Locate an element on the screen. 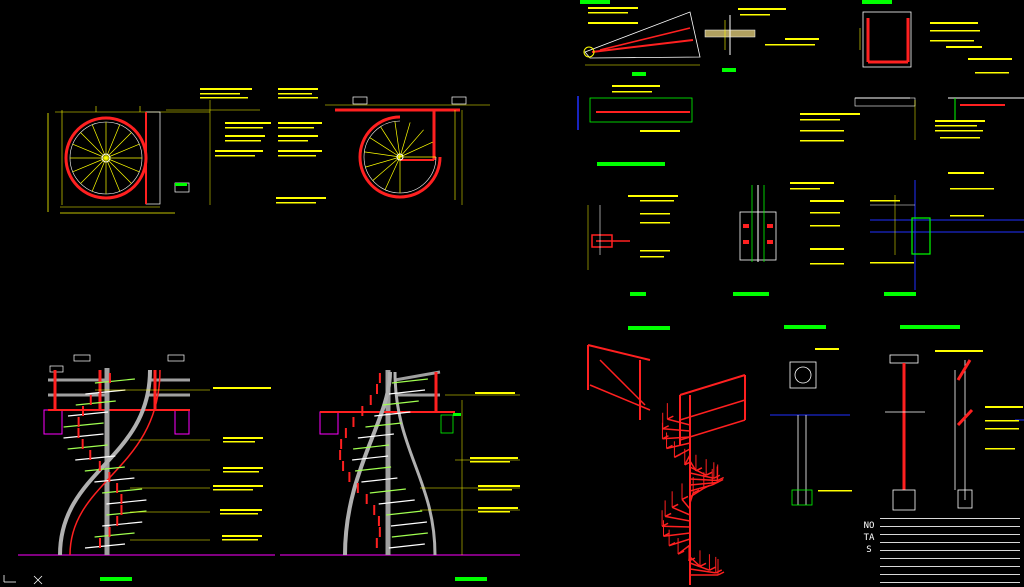 The image size is (1024, 587). detail-tread-wedge is located at coordinates (642, 36).